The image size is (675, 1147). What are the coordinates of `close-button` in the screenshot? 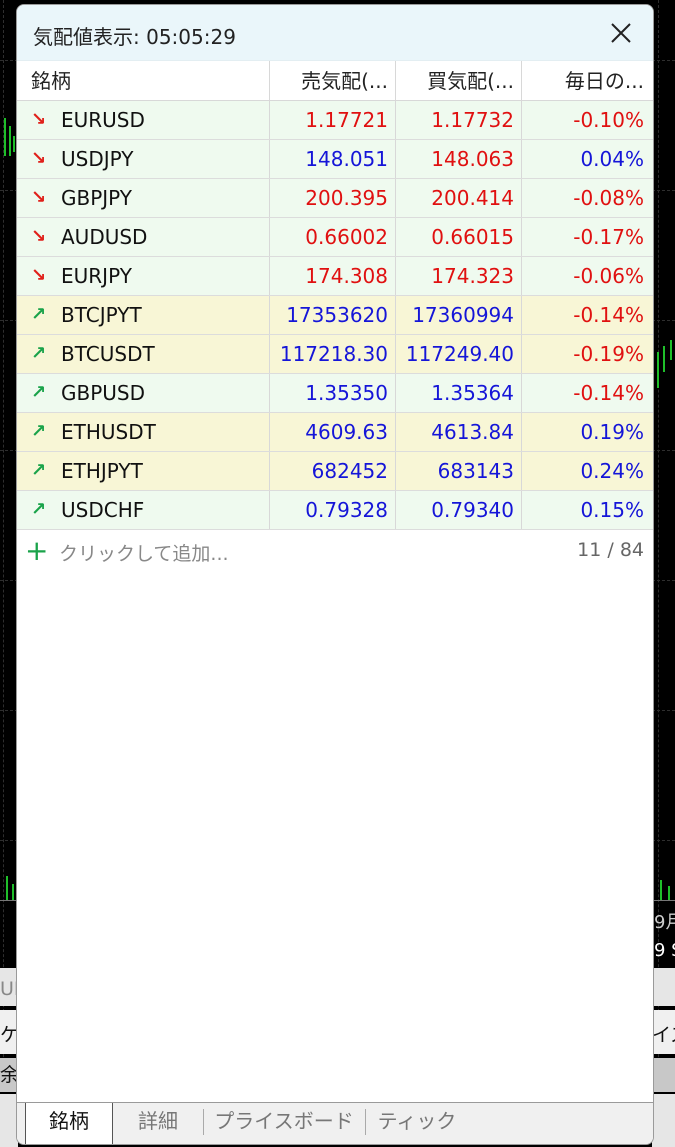 It's located at (621, 33).